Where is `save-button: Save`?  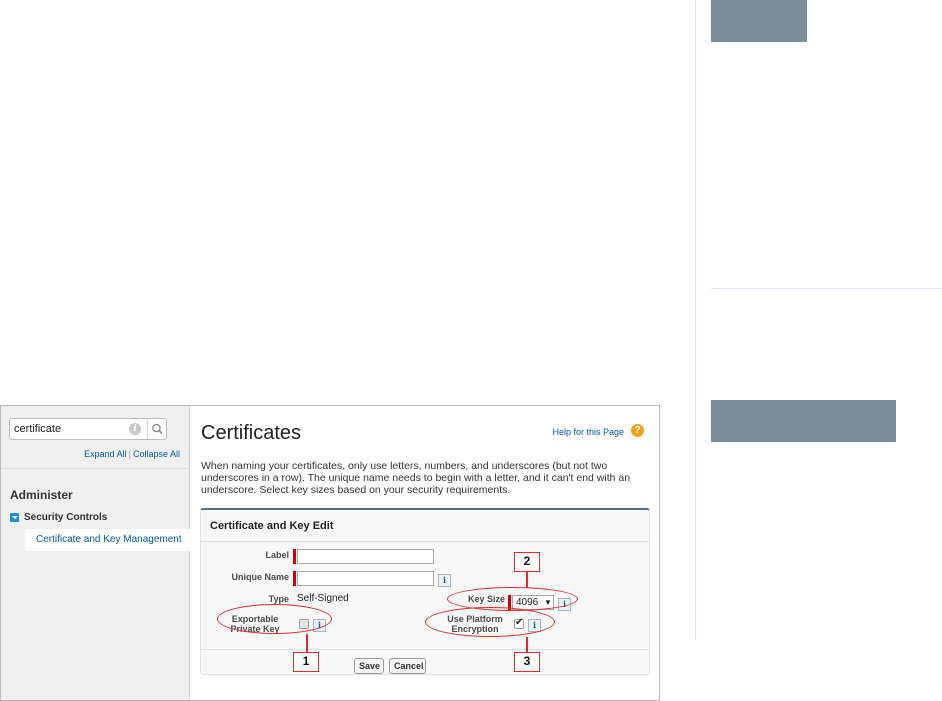
save-button: Save is located at coordinates (369, 666).